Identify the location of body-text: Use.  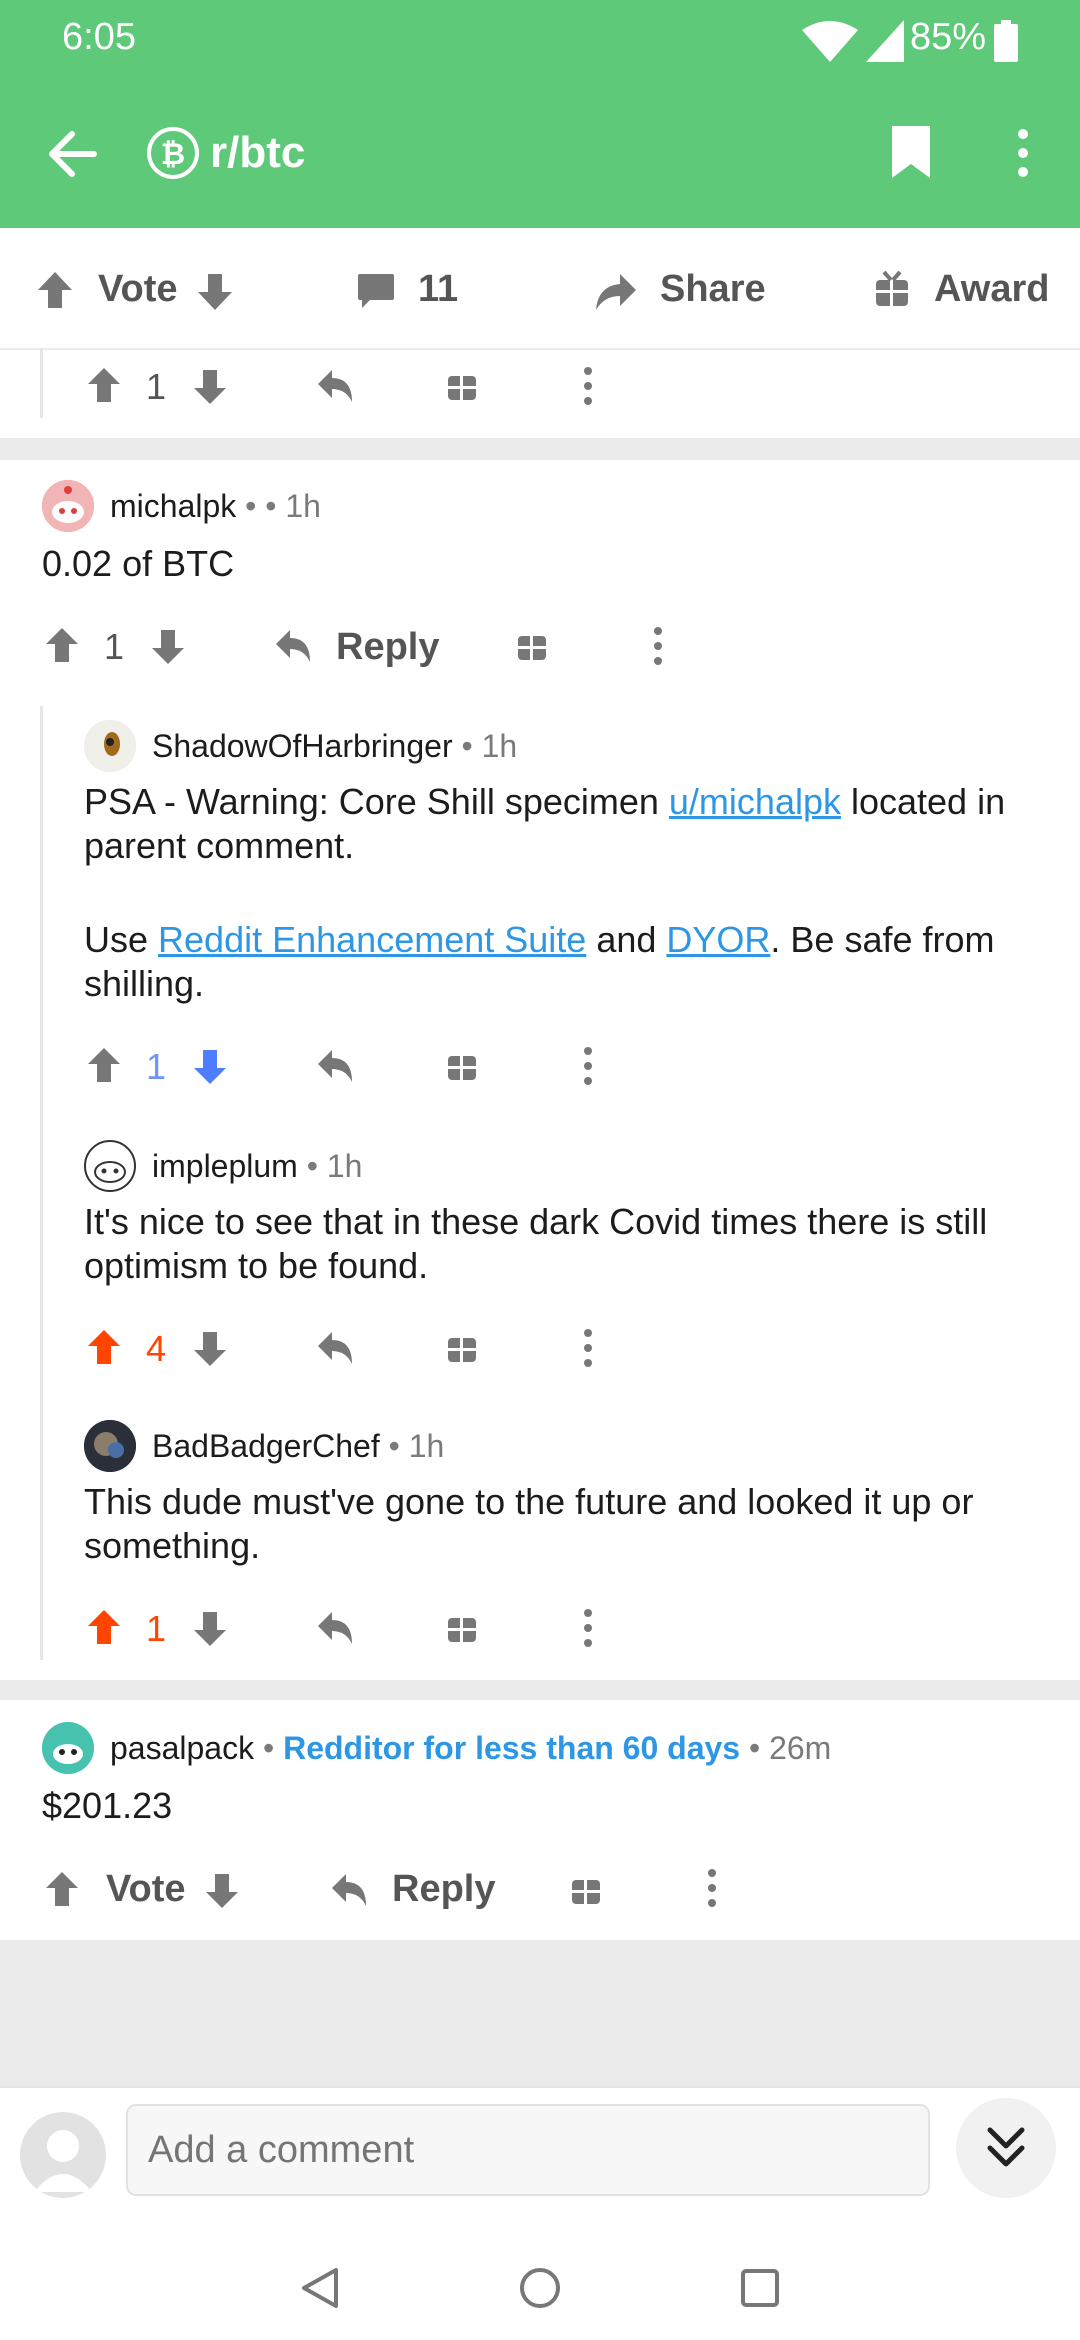
(121, 939).